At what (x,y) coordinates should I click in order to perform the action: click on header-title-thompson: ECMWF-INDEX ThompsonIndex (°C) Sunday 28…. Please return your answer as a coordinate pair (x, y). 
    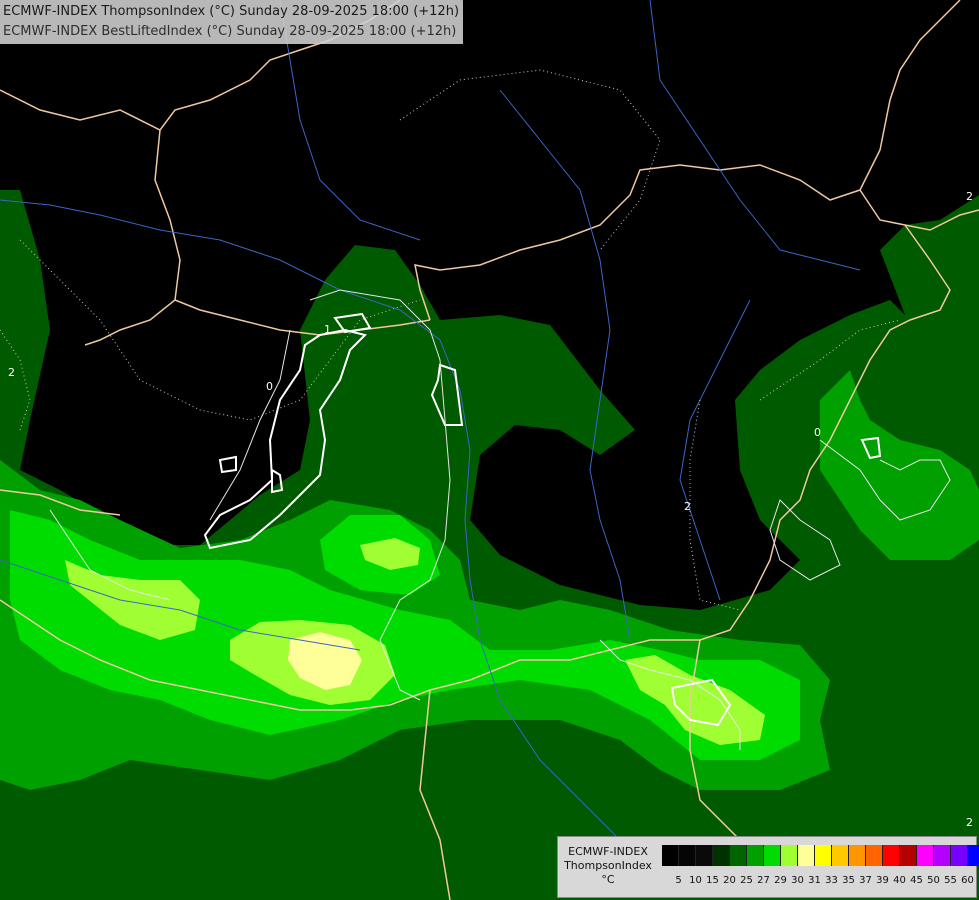
    Looking at the image, I should click on (231, 11).